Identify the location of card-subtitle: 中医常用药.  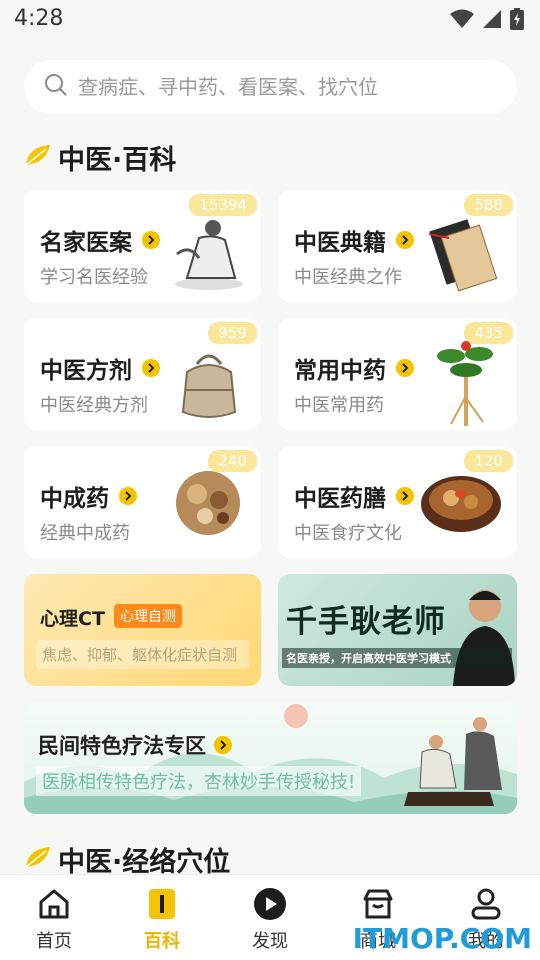
(339, 405).